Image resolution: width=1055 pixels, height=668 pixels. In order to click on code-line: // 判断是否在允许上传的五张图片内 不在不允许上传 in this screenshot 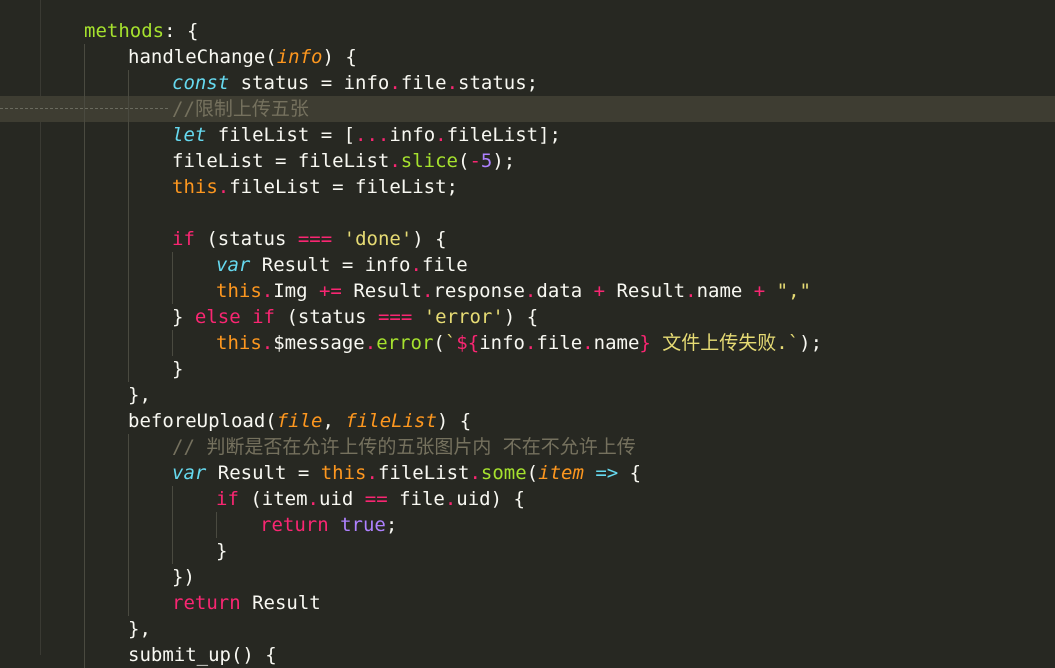, I will do `click(527, 447)`.